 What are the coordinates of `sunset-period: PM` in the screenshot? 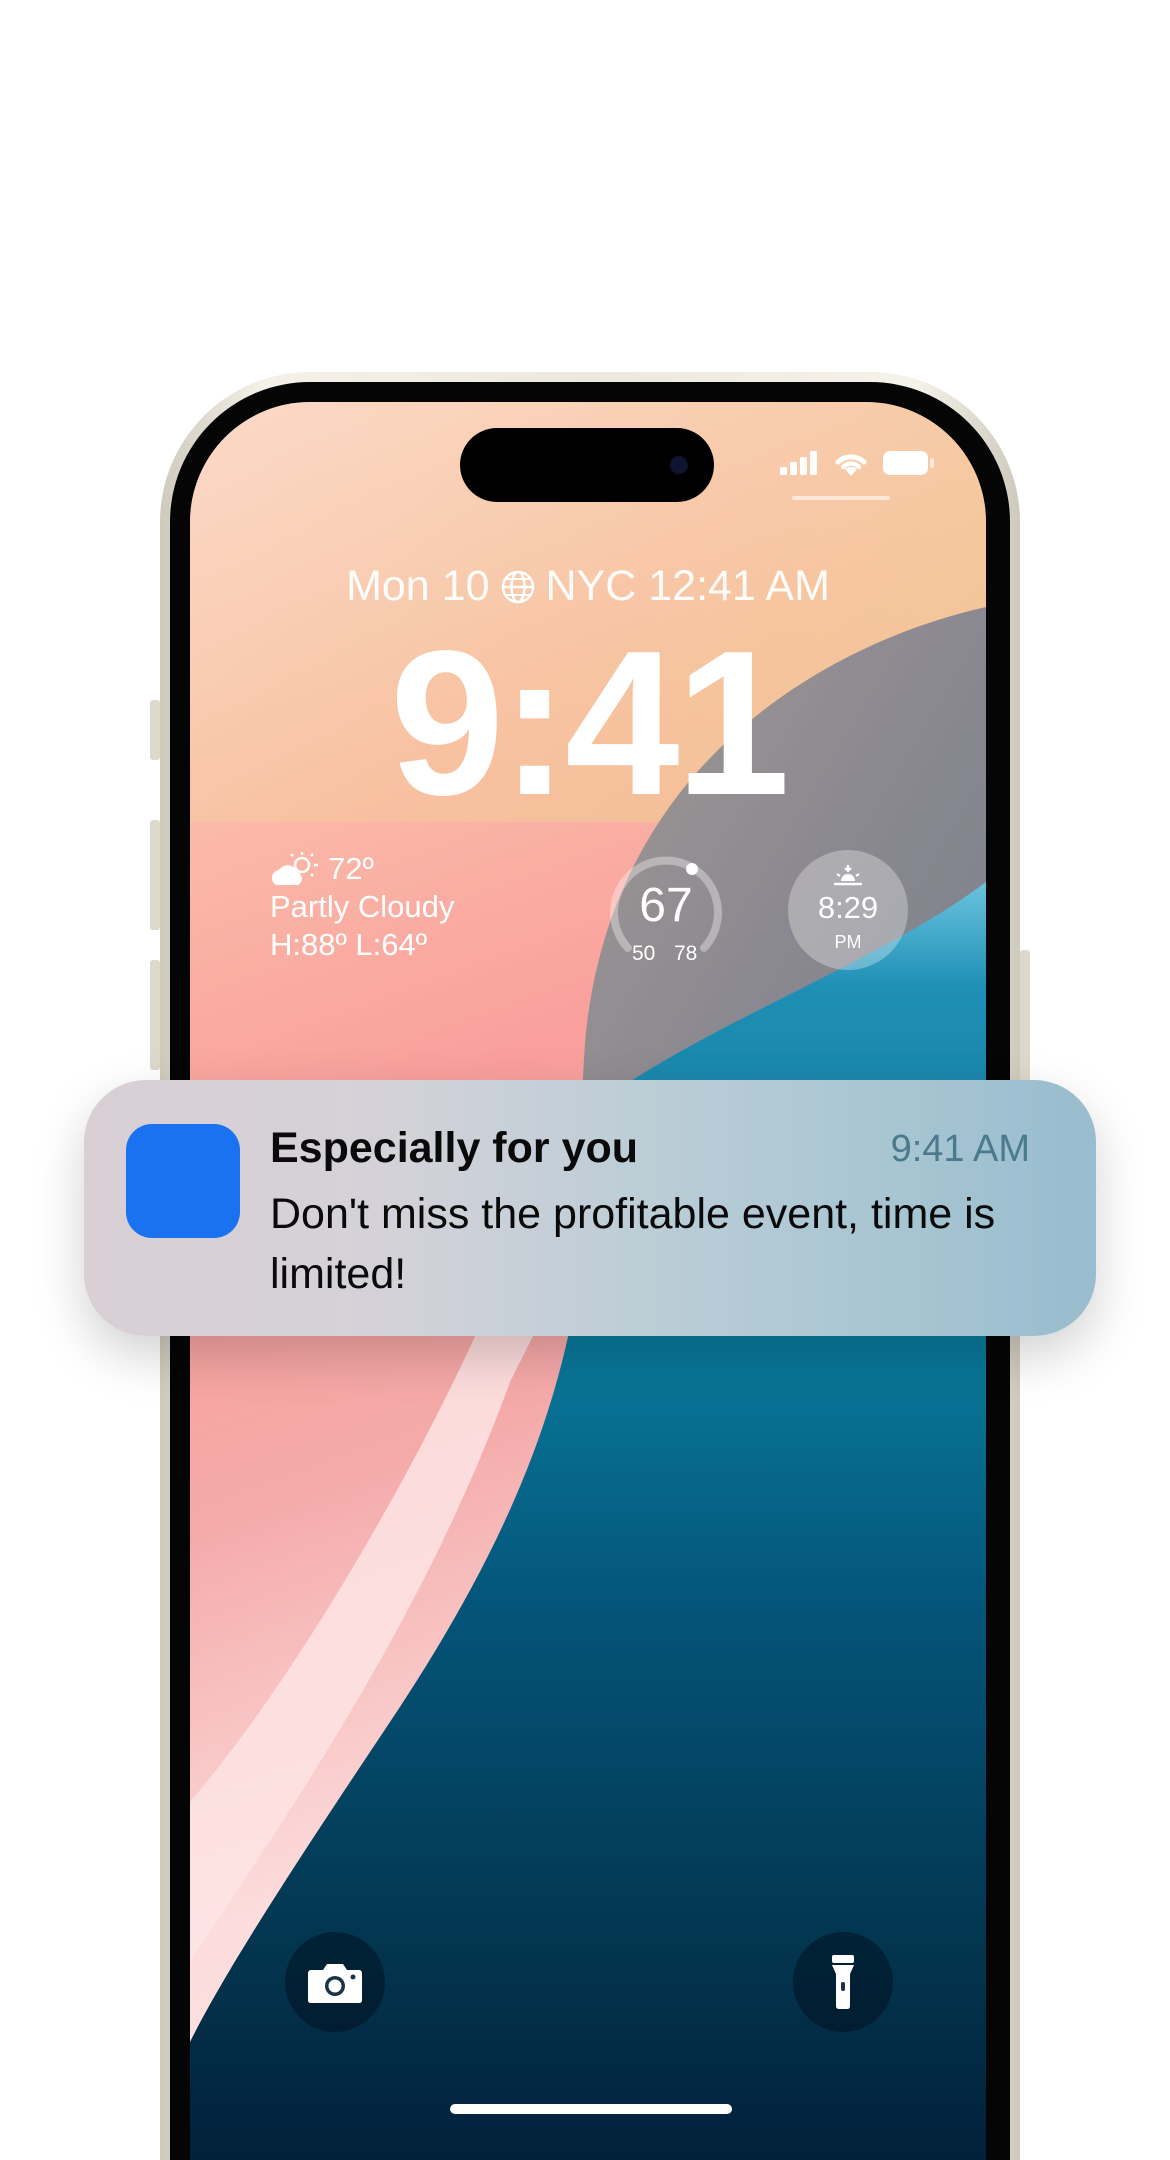 It's located at (848, 942).